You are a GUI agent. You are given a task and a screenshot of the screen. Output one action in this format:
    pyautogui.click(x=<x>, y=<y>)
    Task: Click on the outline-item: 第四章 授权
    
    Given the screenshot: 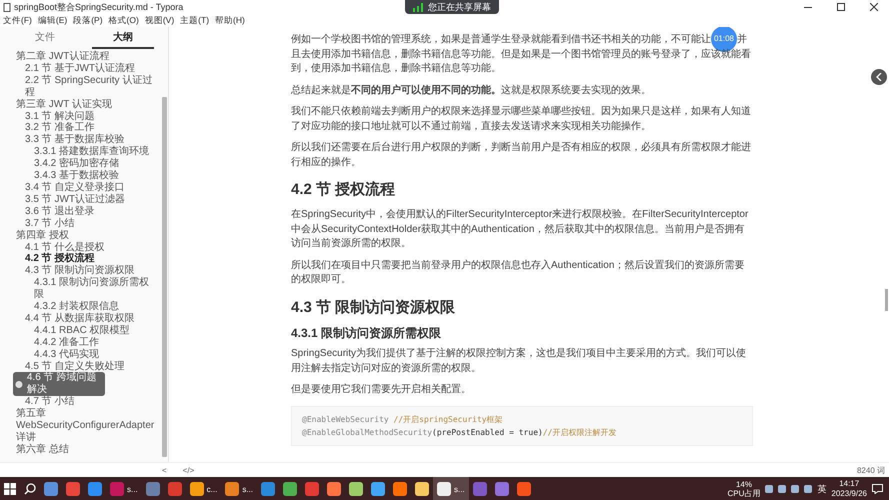 What is the action you would take?
    pyautogui.click(x=42, y=236)
    